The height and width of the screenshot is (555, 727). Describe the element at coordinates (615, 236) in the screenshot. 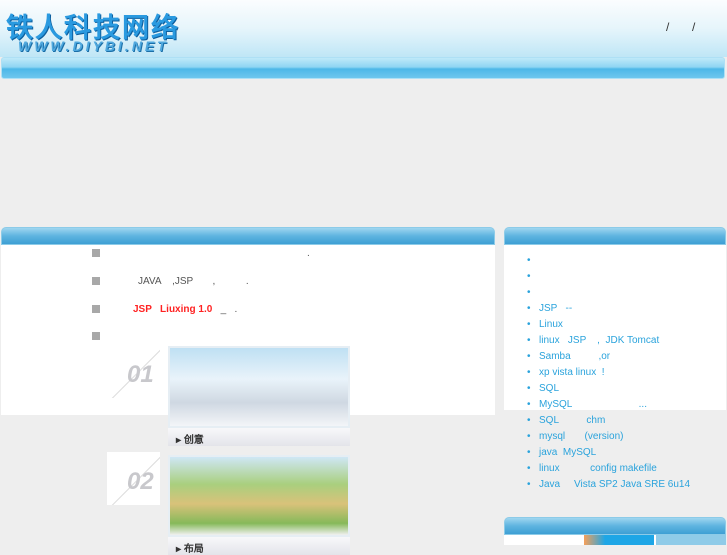

I see `right-panel-header` at that location.